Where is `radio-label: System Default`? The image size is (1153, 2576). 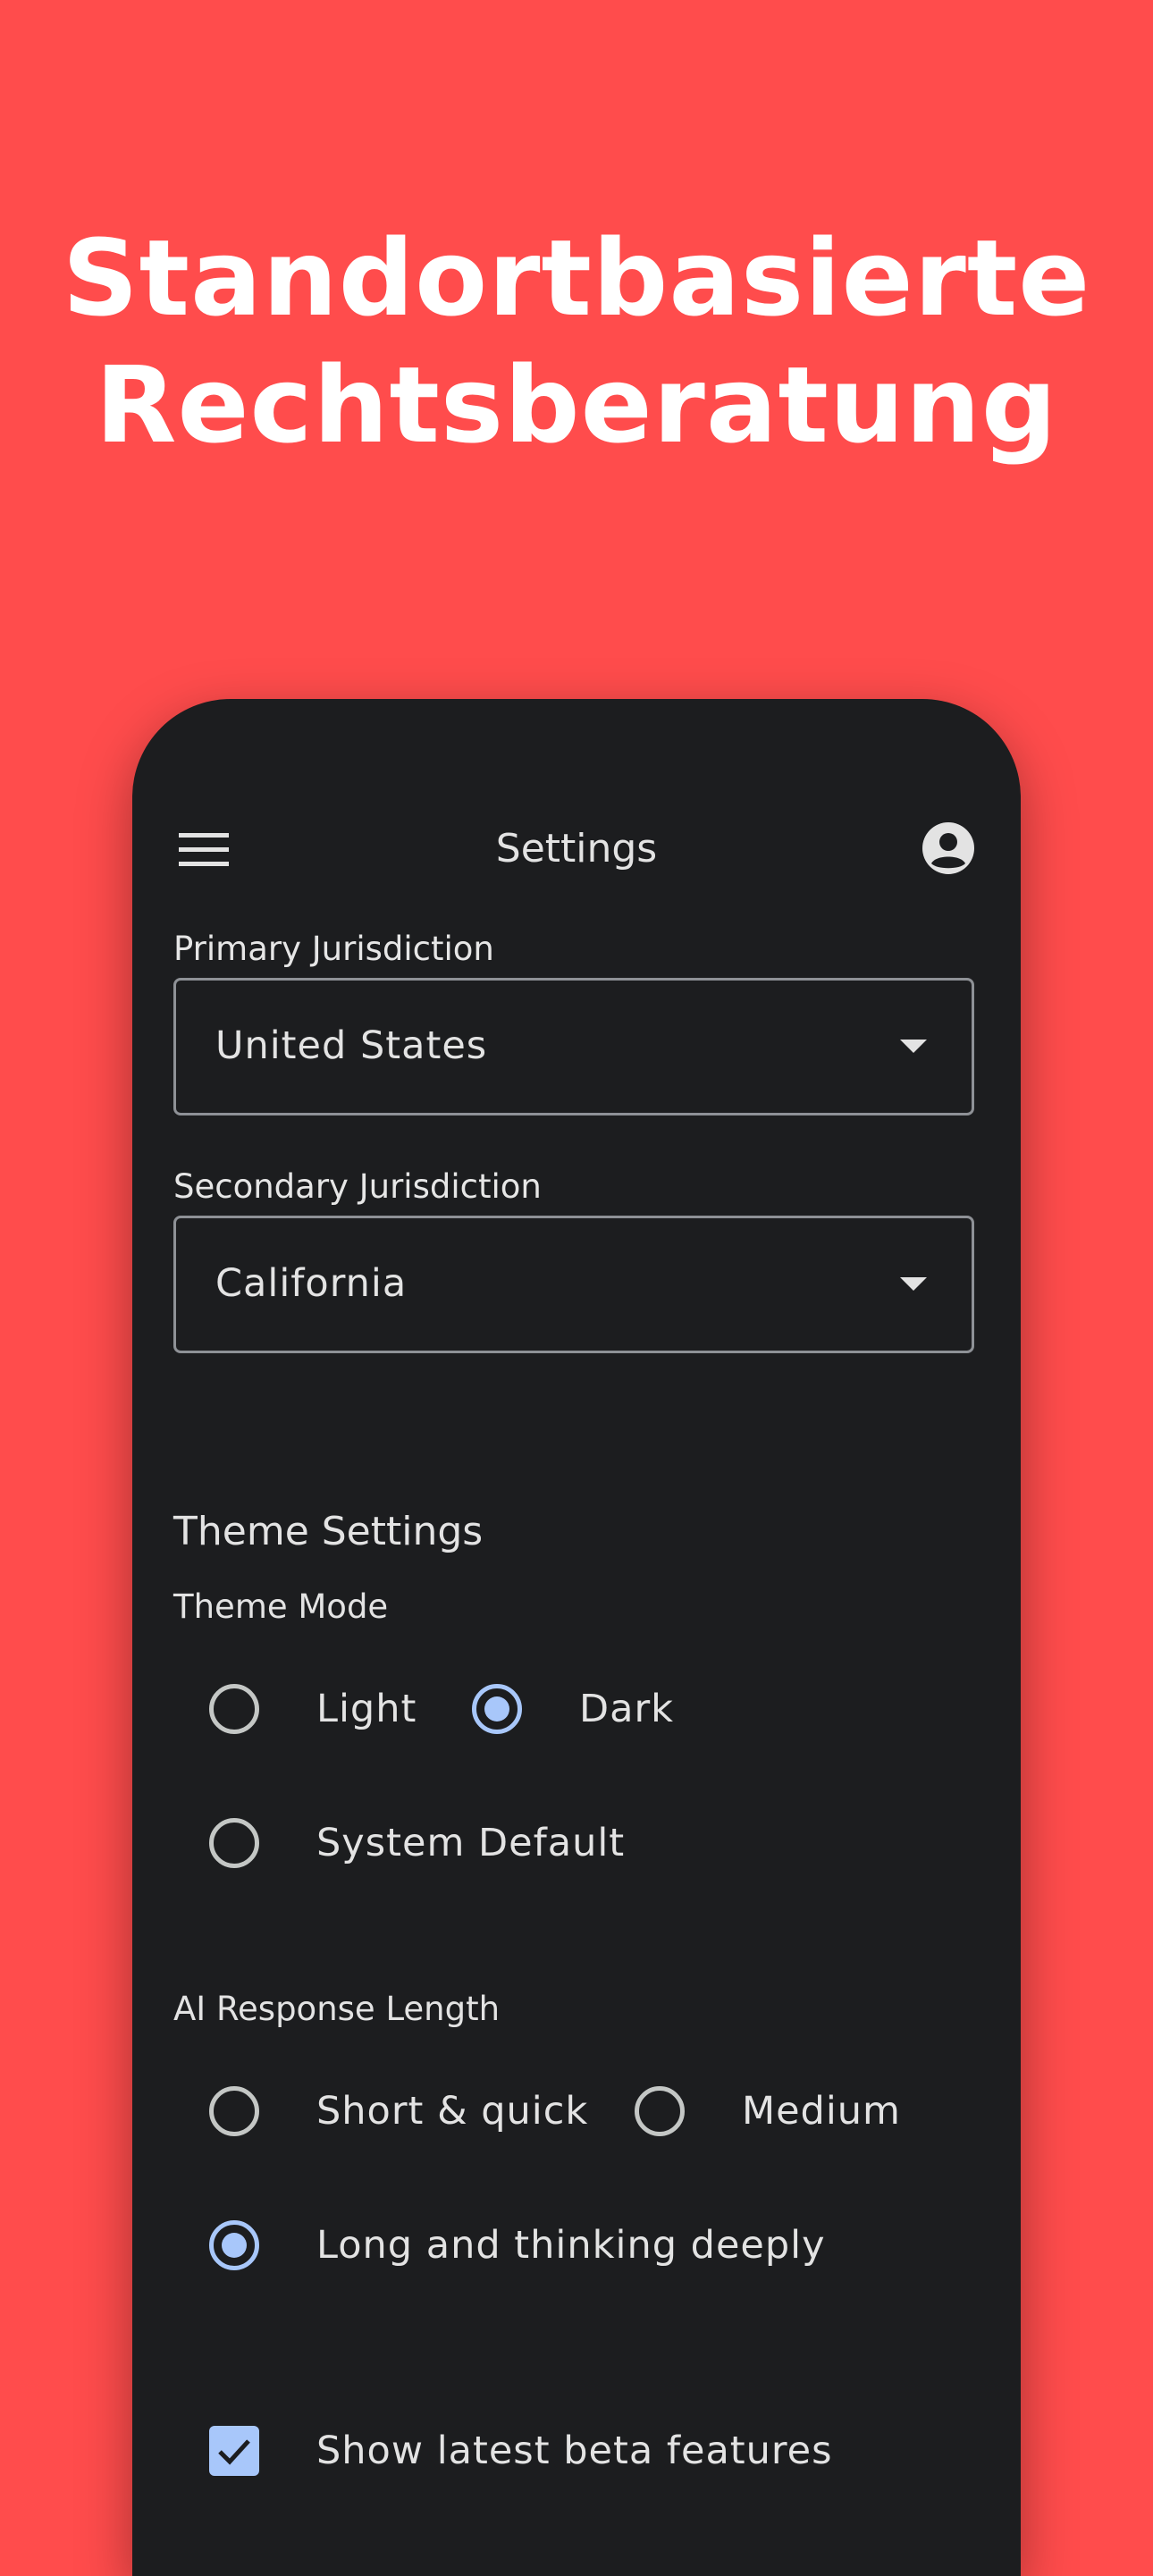
radio-label: System Default is located at coordinates (471, 1843).